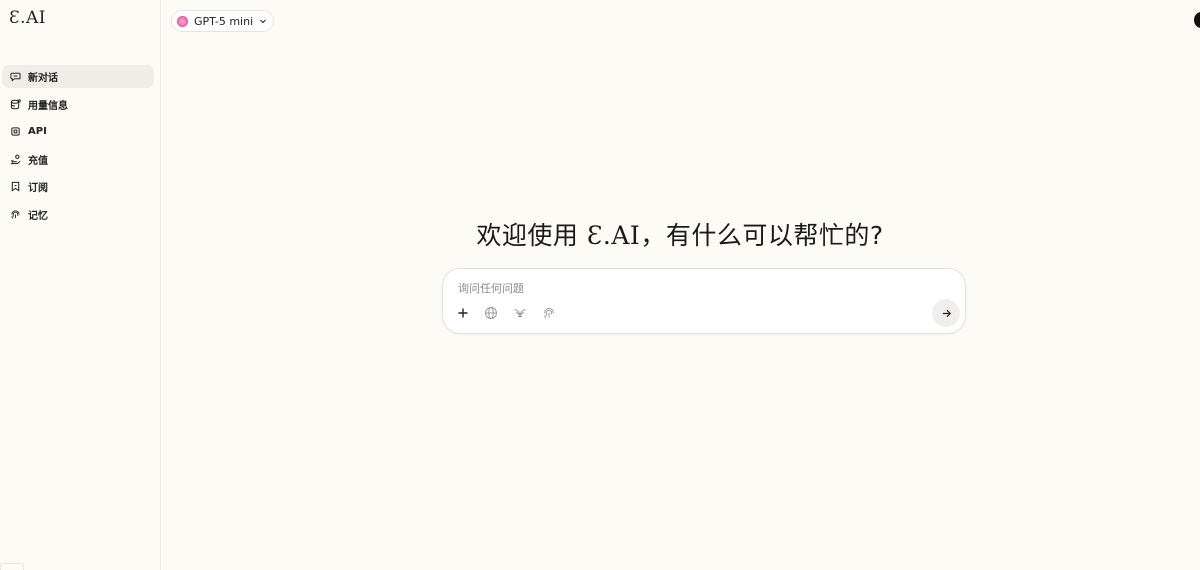 The width and height of the screenshot is (1200, 570). I want to click on headline-prefix: 欢迎使用, so click(531, 235).